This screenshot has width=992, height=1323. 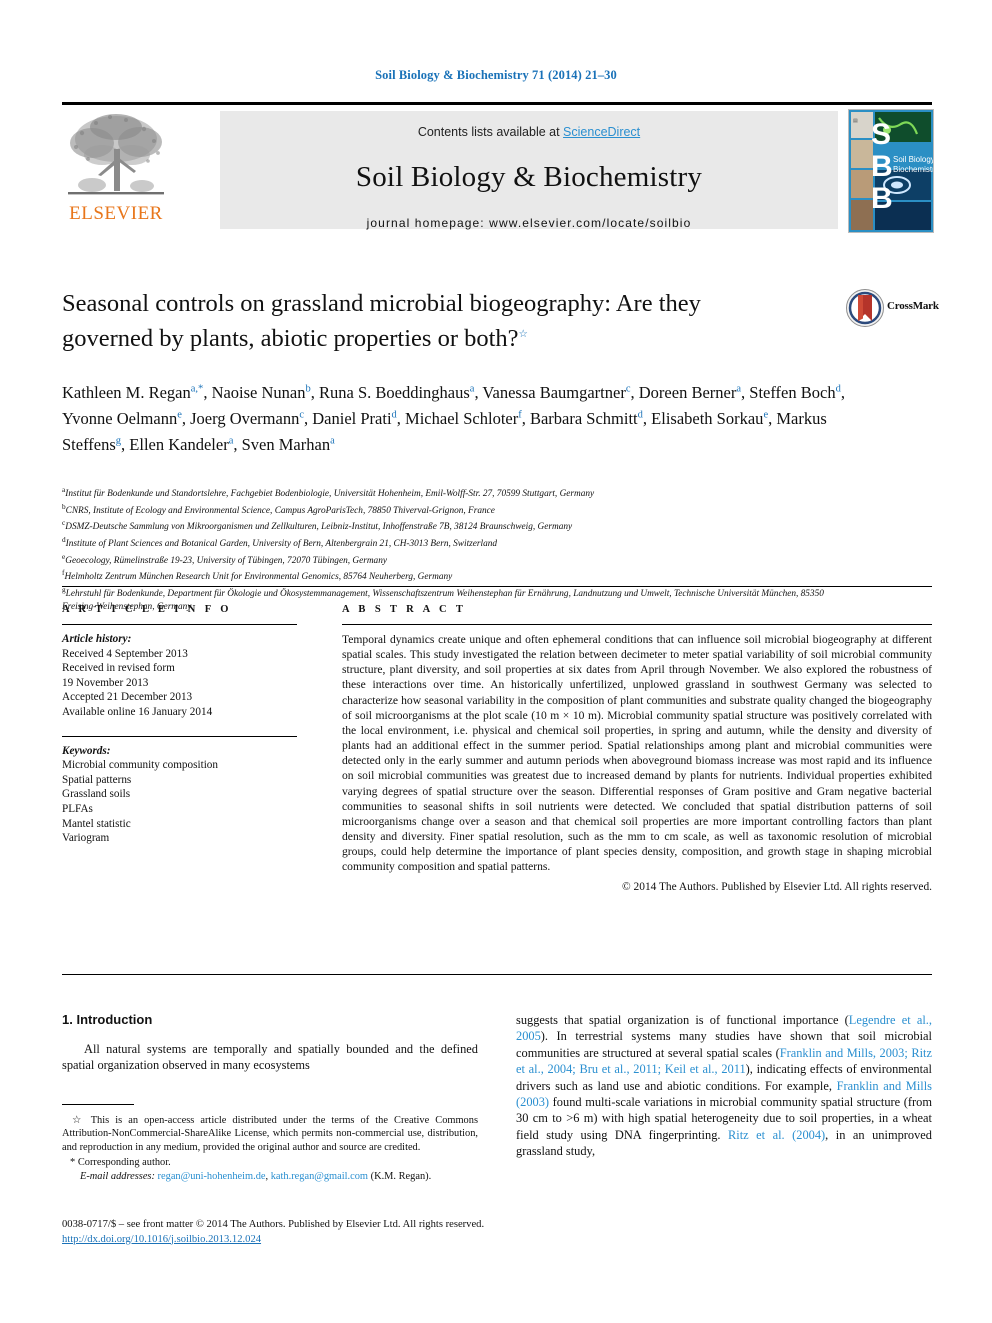 What do you see at coordinates (179, 624) in the screenshot?
I see `article-info-rule` at bounding box center [179, 624].